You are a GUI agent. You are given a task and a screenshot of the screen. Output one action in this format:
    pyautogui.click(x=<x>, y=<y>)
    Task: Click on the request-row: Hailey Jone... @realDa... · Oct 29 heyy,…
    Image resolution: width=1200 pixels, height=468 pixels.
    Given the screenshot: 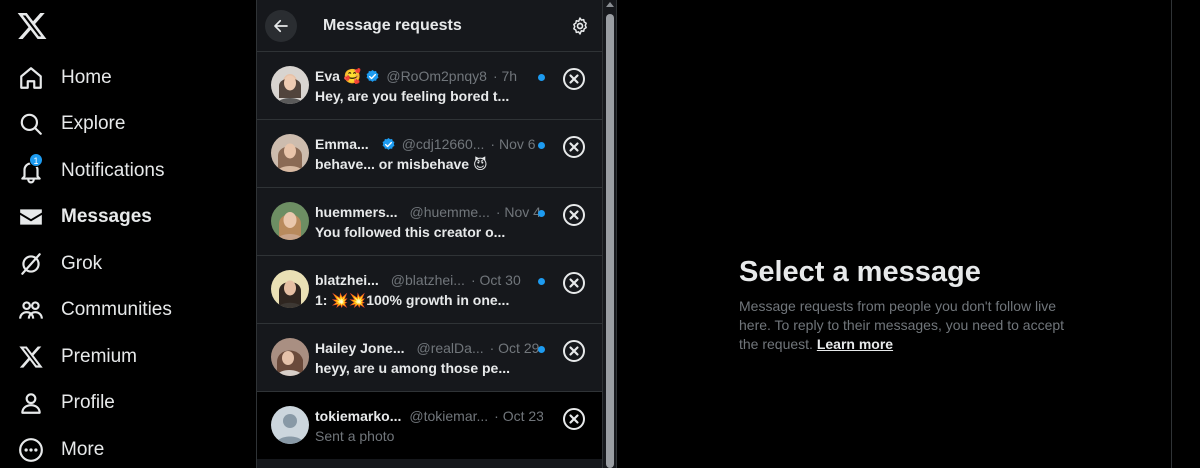 What is the action you would take?
    pyautogui.click(x=430, y=357)
    